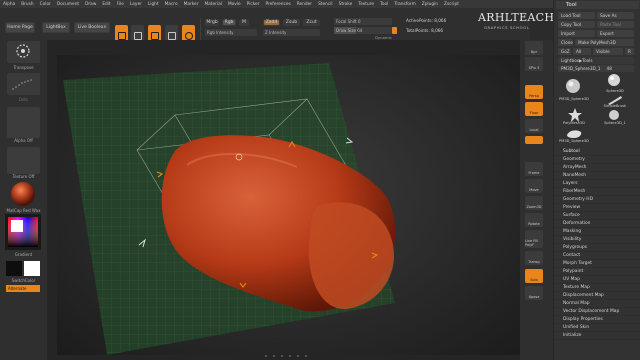  Describe the element at coordinates (608, 51) in the screenshot. I see `visible-button: Visible` at that location.